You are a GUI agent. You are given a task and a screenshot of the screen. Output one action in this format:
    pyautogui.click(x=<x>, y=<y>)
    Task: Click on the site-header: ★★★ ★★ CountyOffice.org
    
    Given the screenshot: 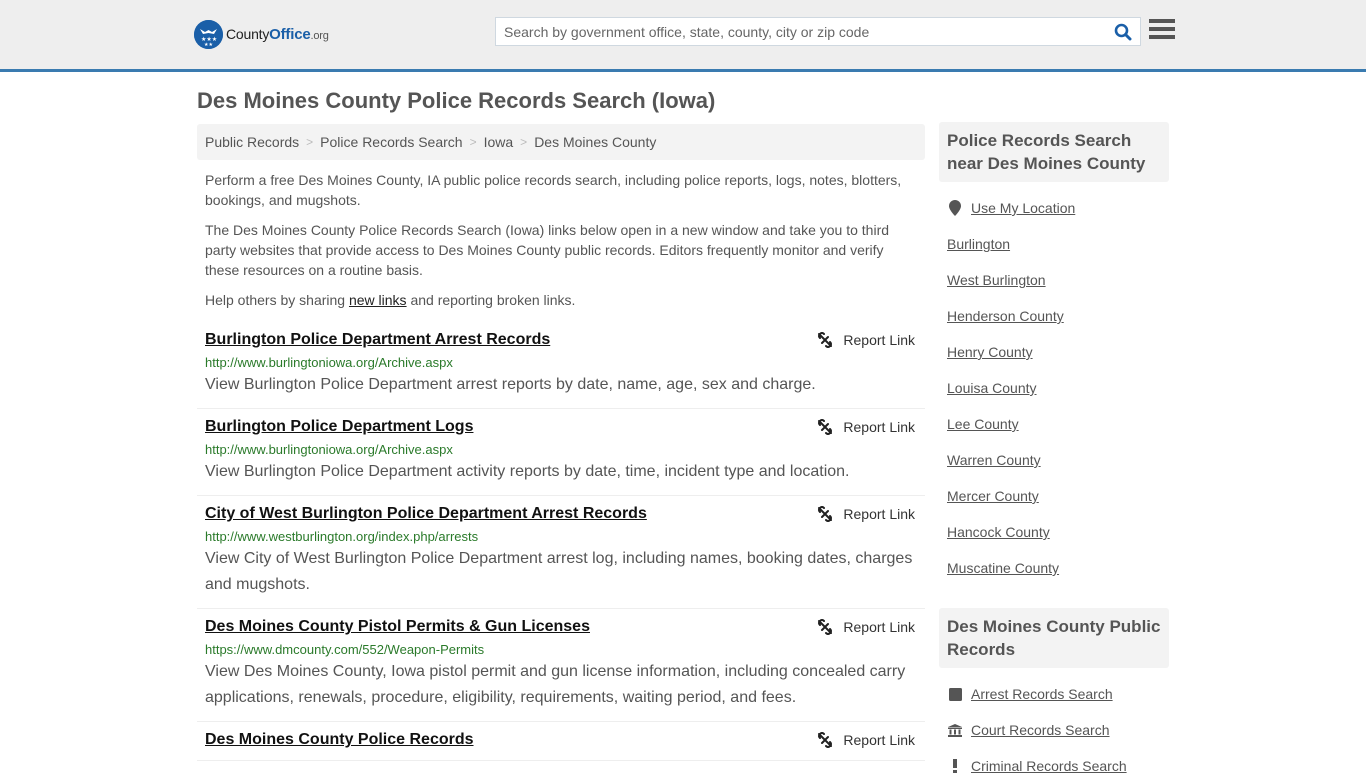 What is the action you would take?
    pyautogui.click(x=683, y=36)
    